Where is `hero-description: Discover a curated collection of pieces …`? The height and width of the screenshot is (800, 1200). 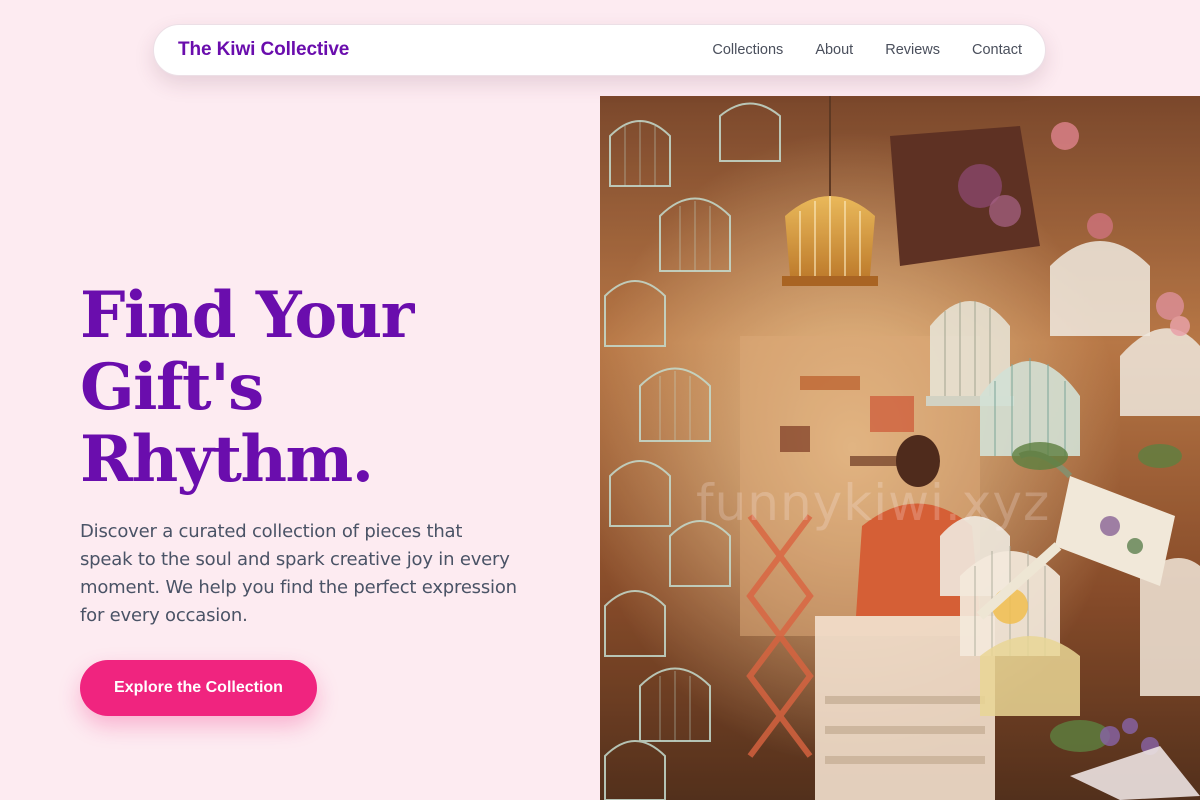
hero-description: Discover a curated collection of pieces … is located at coordinates (298, 573).